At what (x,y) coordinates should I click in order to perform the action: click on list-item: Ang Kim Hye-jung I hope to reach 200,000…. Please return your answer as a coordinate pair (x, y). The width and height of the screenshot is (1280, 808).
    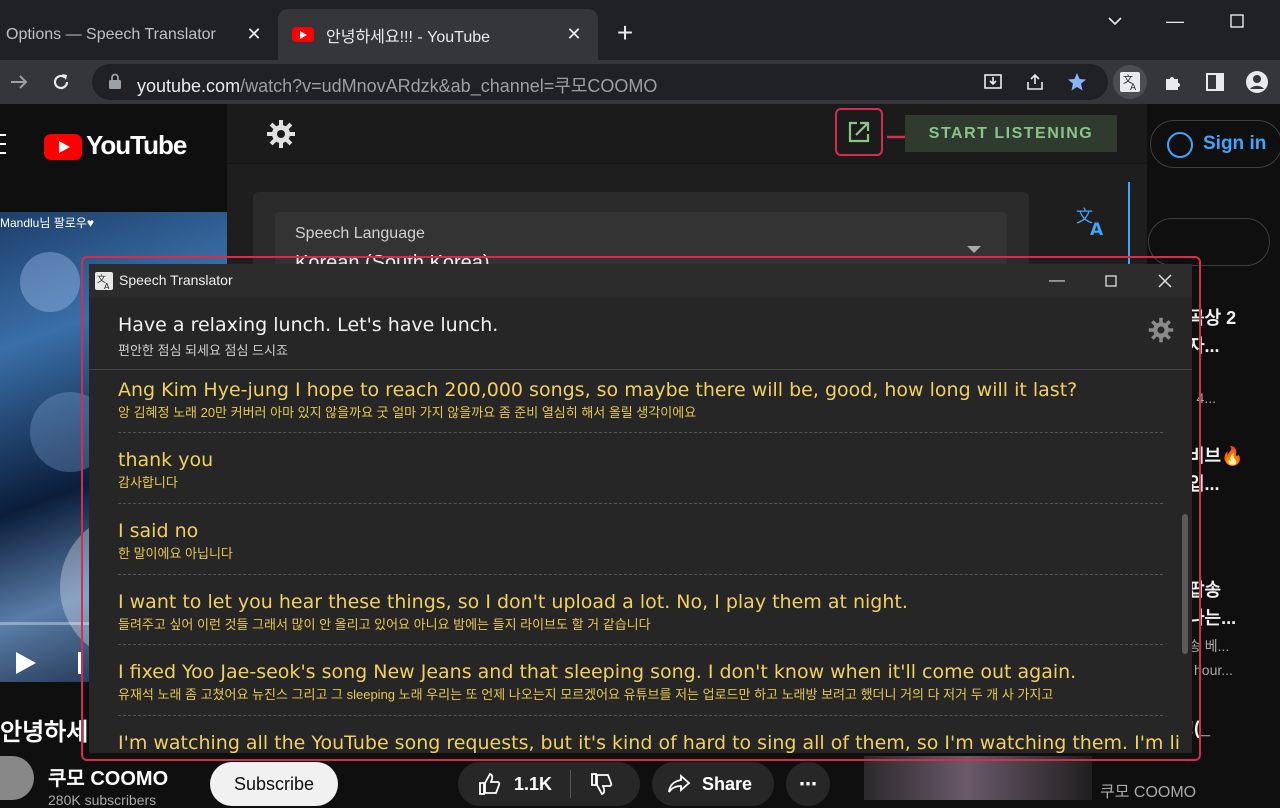
    Looking at the image, I should click on (640, 400).